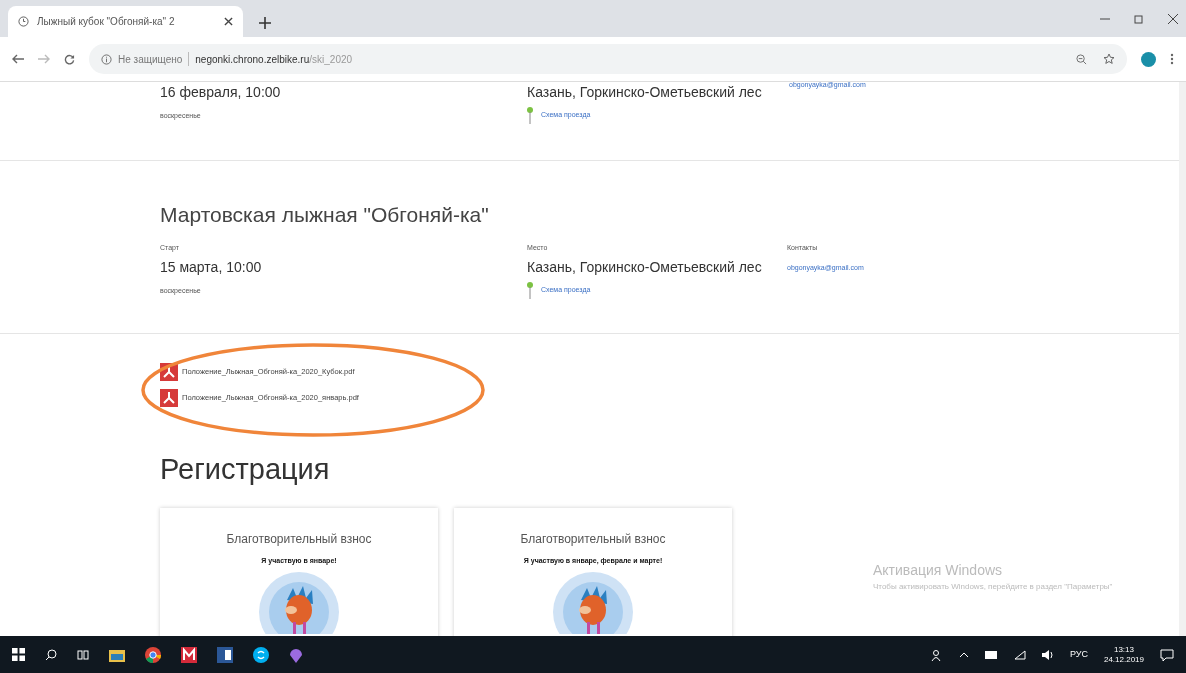 The height and width of the screenshot is (673, 1186). Describe the element at coordinates (83, 654) in the screenshot. I see `task-view-icon` at that location.